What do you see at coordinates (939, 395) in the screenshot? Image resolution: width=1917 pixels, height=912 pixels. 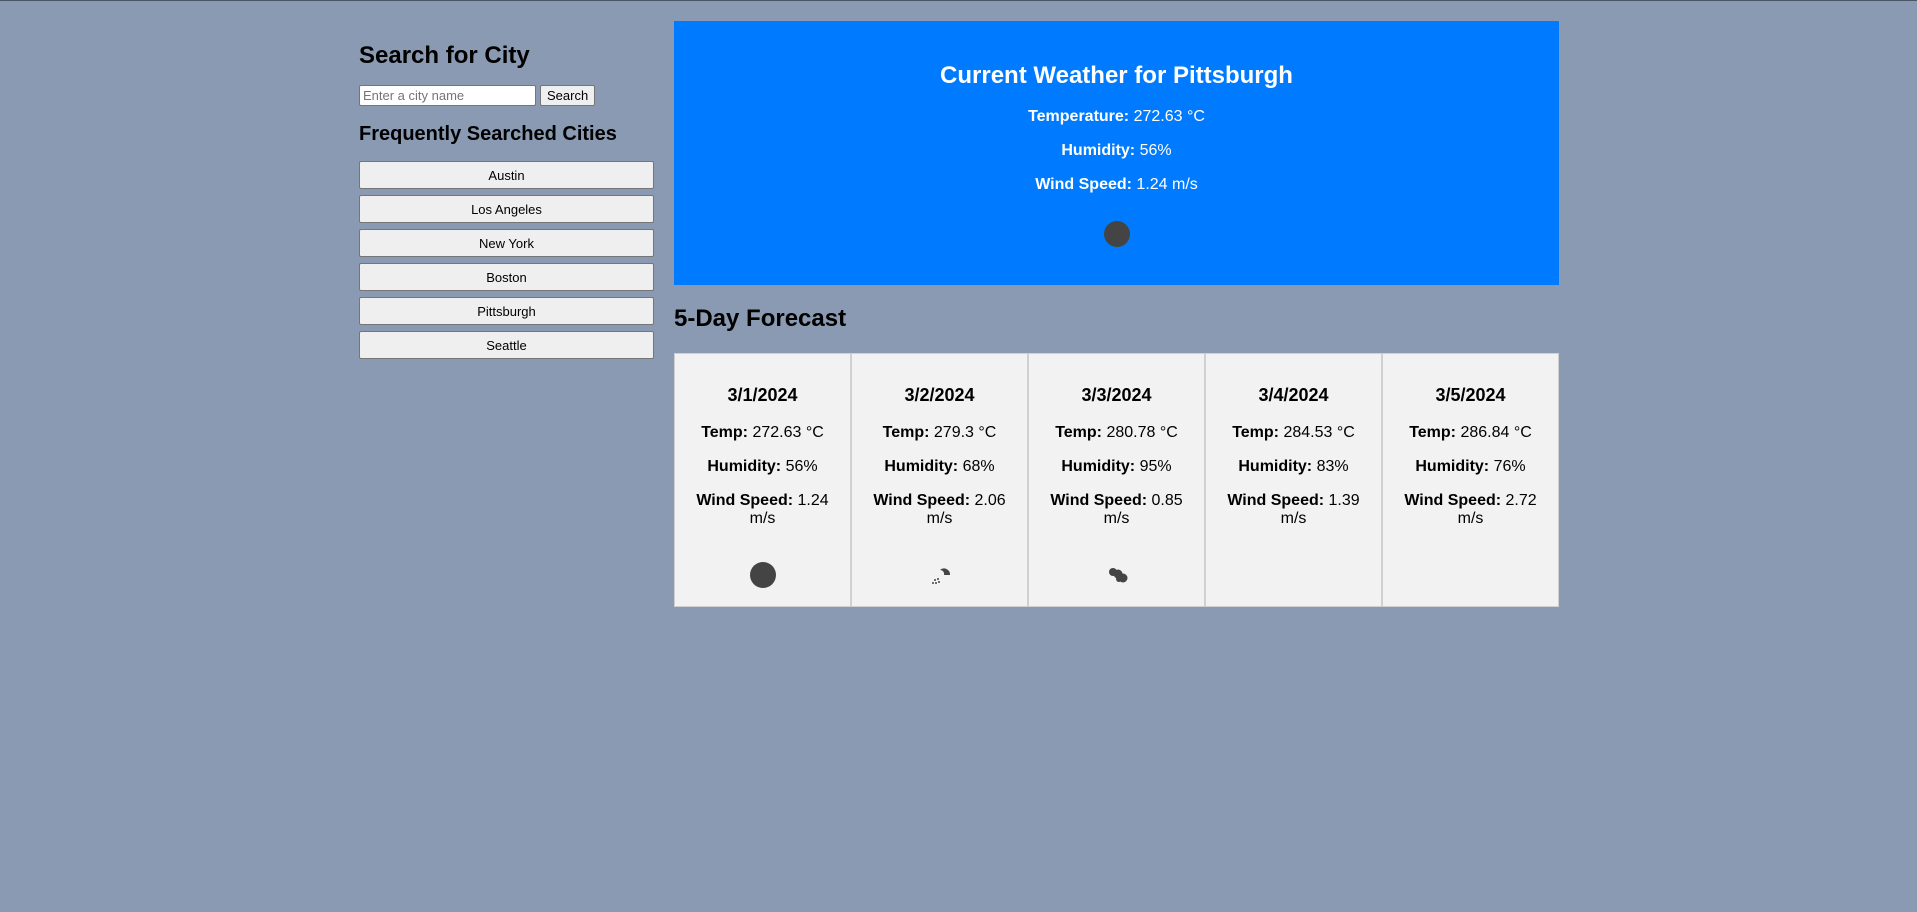 I see `forecast-date: 3/2/2024` at bounding box center [939, 395].